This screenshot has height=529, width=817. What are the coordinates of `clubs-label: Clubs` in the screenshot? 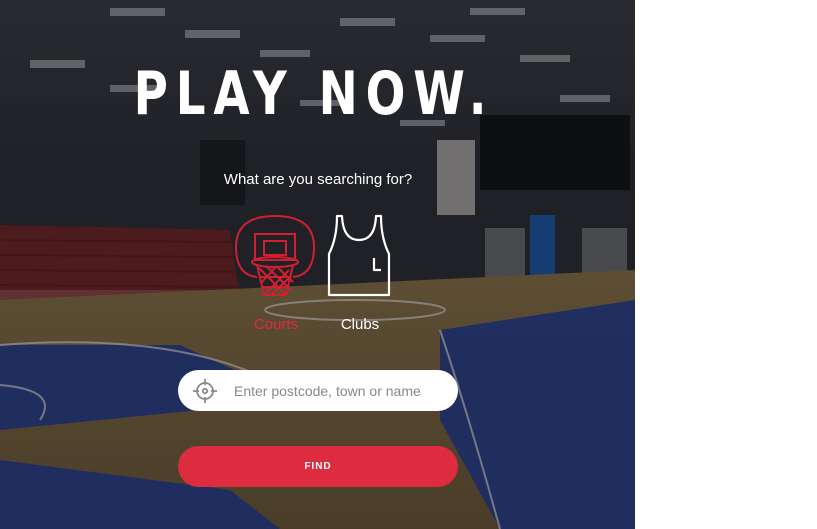 It's located at (360, 324).